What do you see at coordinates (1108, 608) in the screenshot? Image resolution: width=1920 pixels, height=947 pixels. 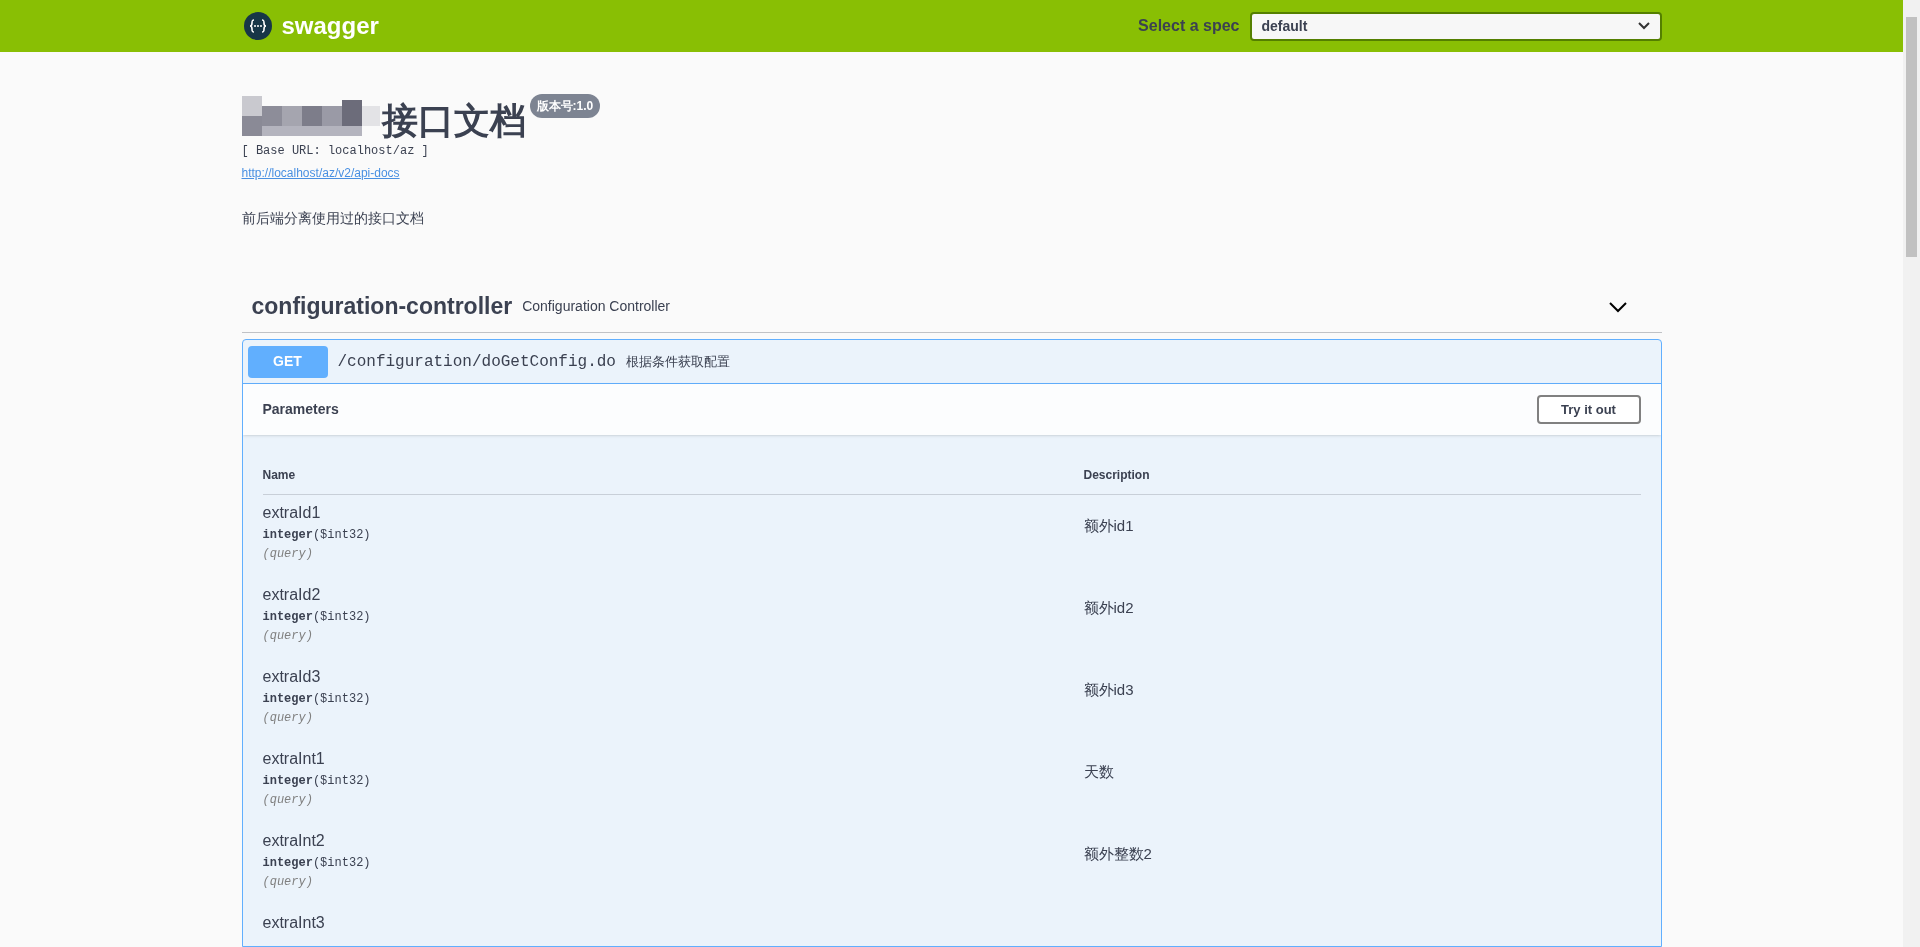 I see `parameter-description: 额外id2` at bounding box center [1108, 608].